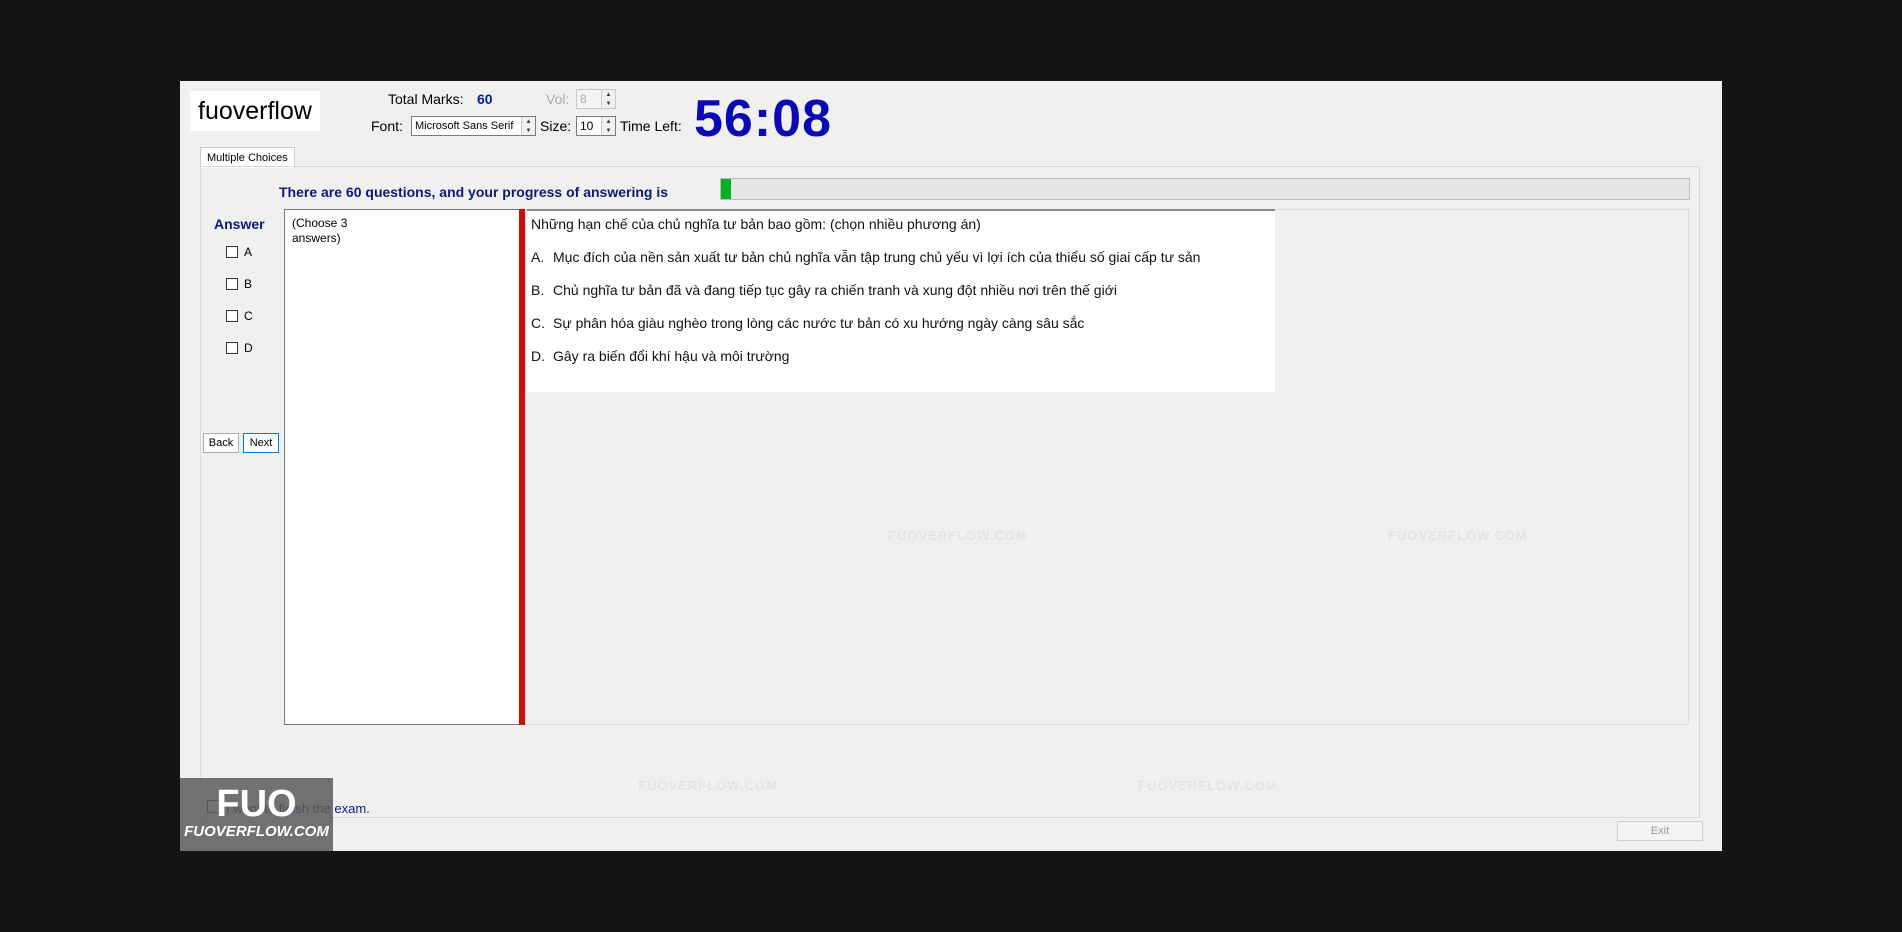 The width and height of the screenshot is (1902, 932). I want to click on answer-option-label: D, so click(248, 348).